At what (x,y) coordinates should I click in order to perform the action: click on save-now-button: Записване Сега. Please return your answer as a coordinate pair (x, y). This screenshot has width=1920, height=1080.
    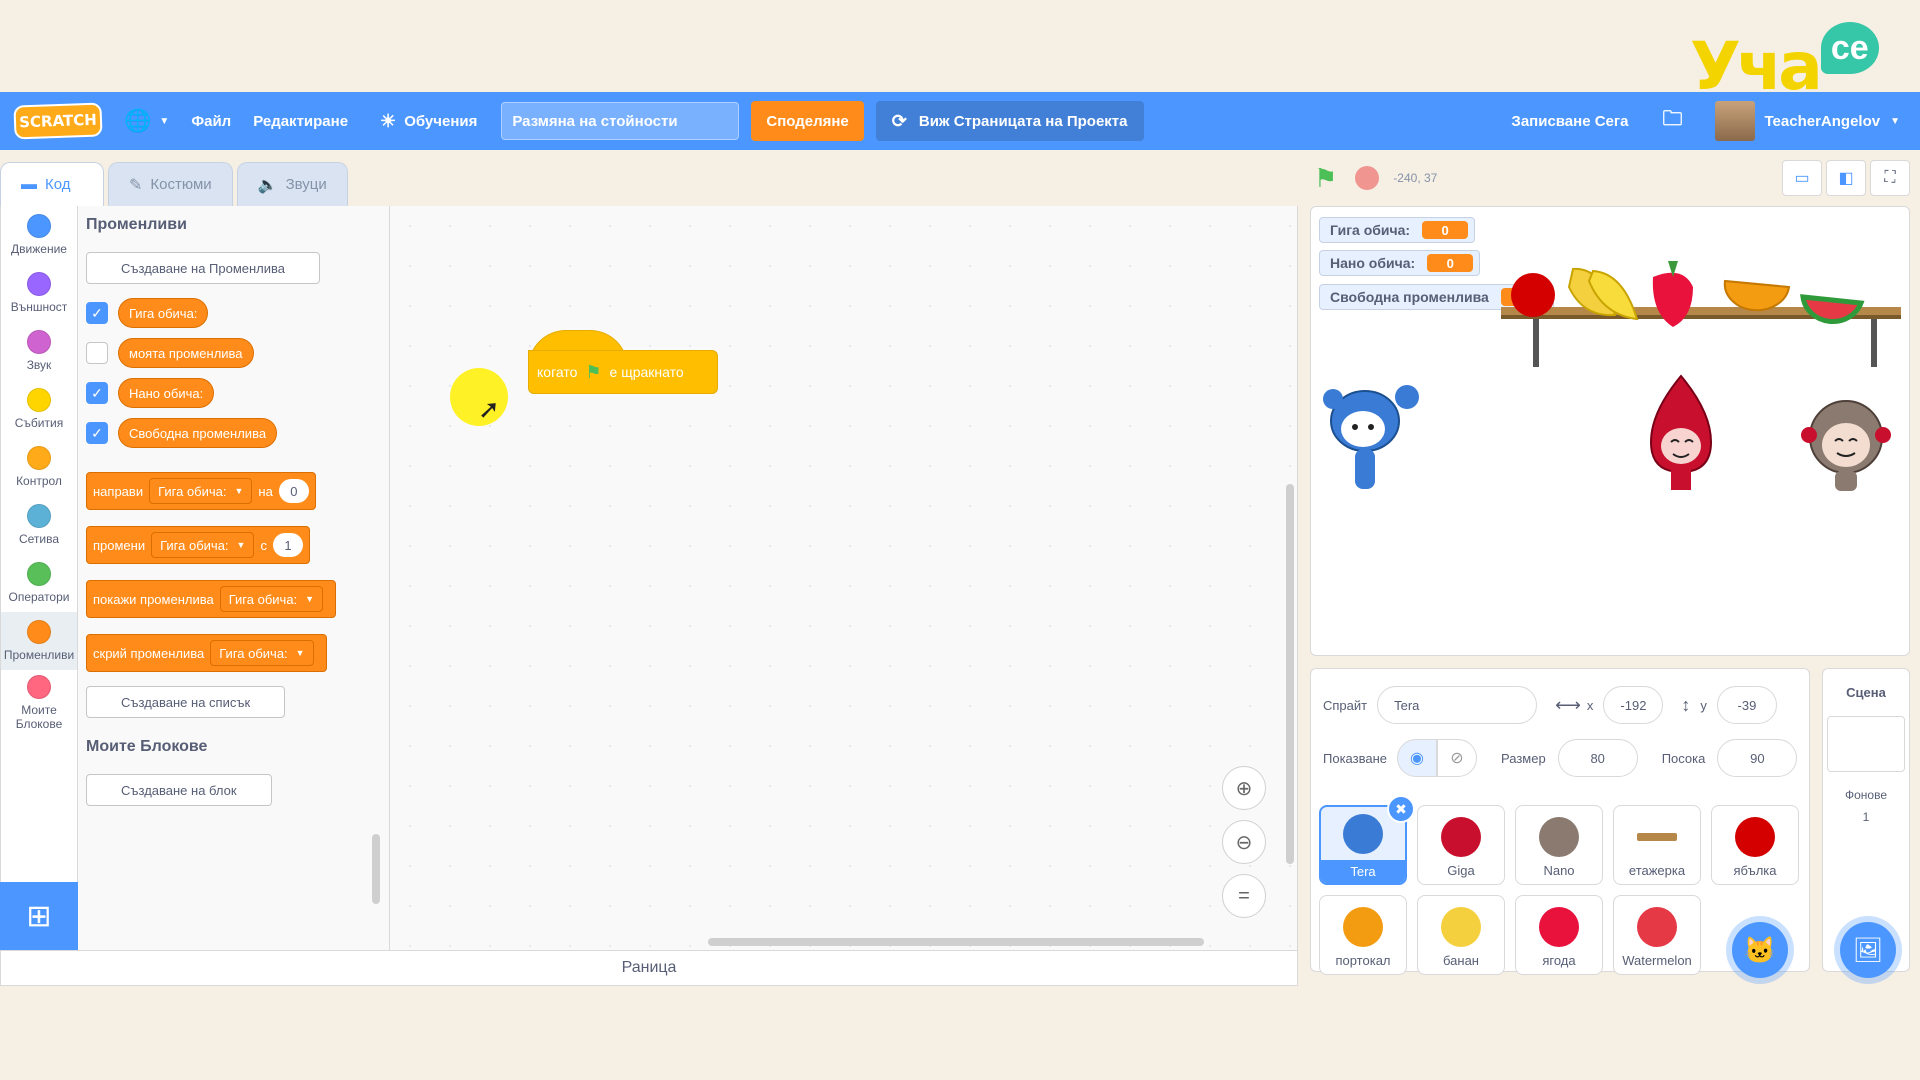
    Looking at the image, I should click on (1569, 121).